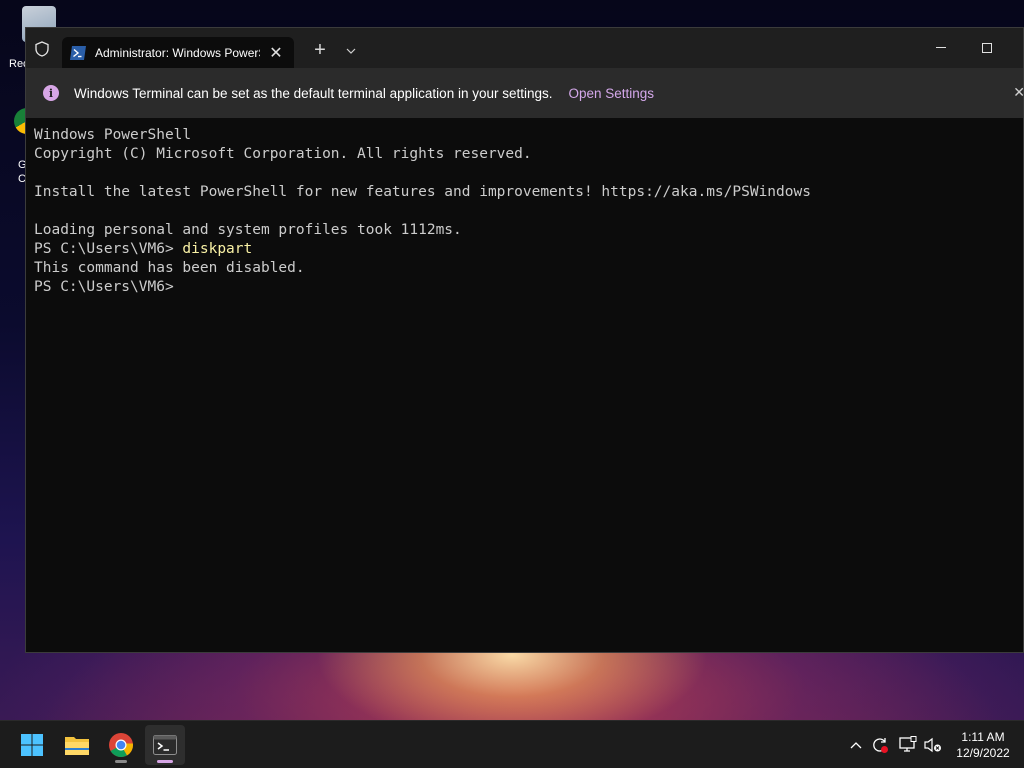  I want to click on terminal-line: This command has been disabled., so click(169, 268).